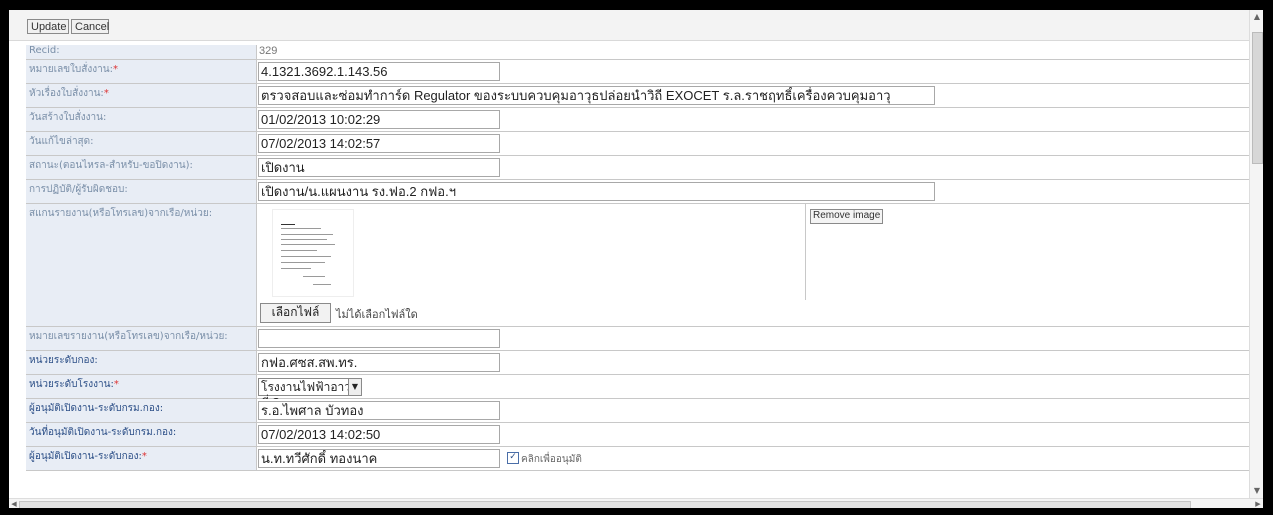  What do you see at coordinates (379, 338) in the screenshot?
I see `report-no-input` at bounding box center [379, 338].